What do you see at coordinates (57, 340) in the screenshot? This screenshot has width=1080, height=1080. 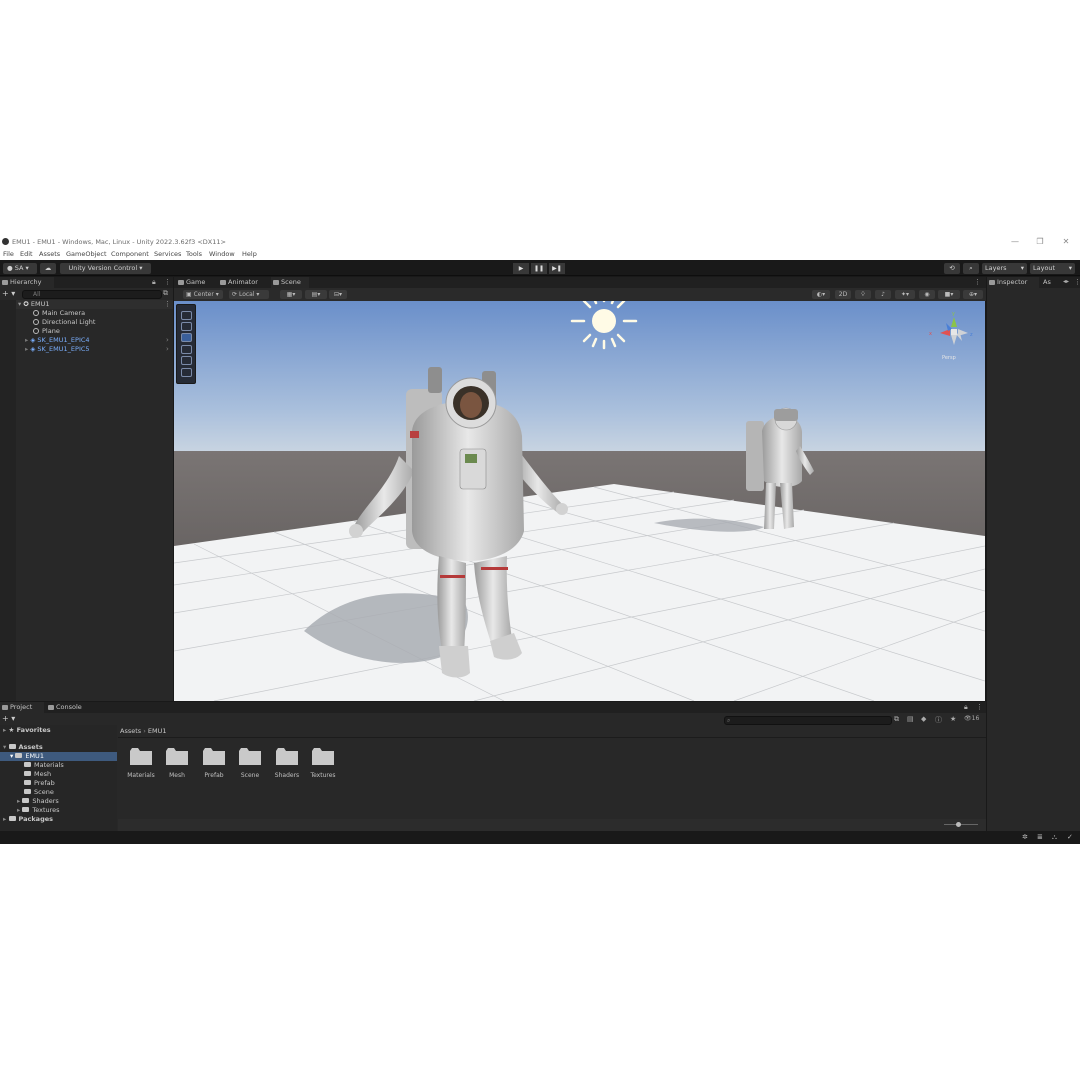 I see `hierarchy-item-sk-emu1-epic4: ▸ ◈ SK_EMU1_EPIC4` at bounding box center [57, 340].